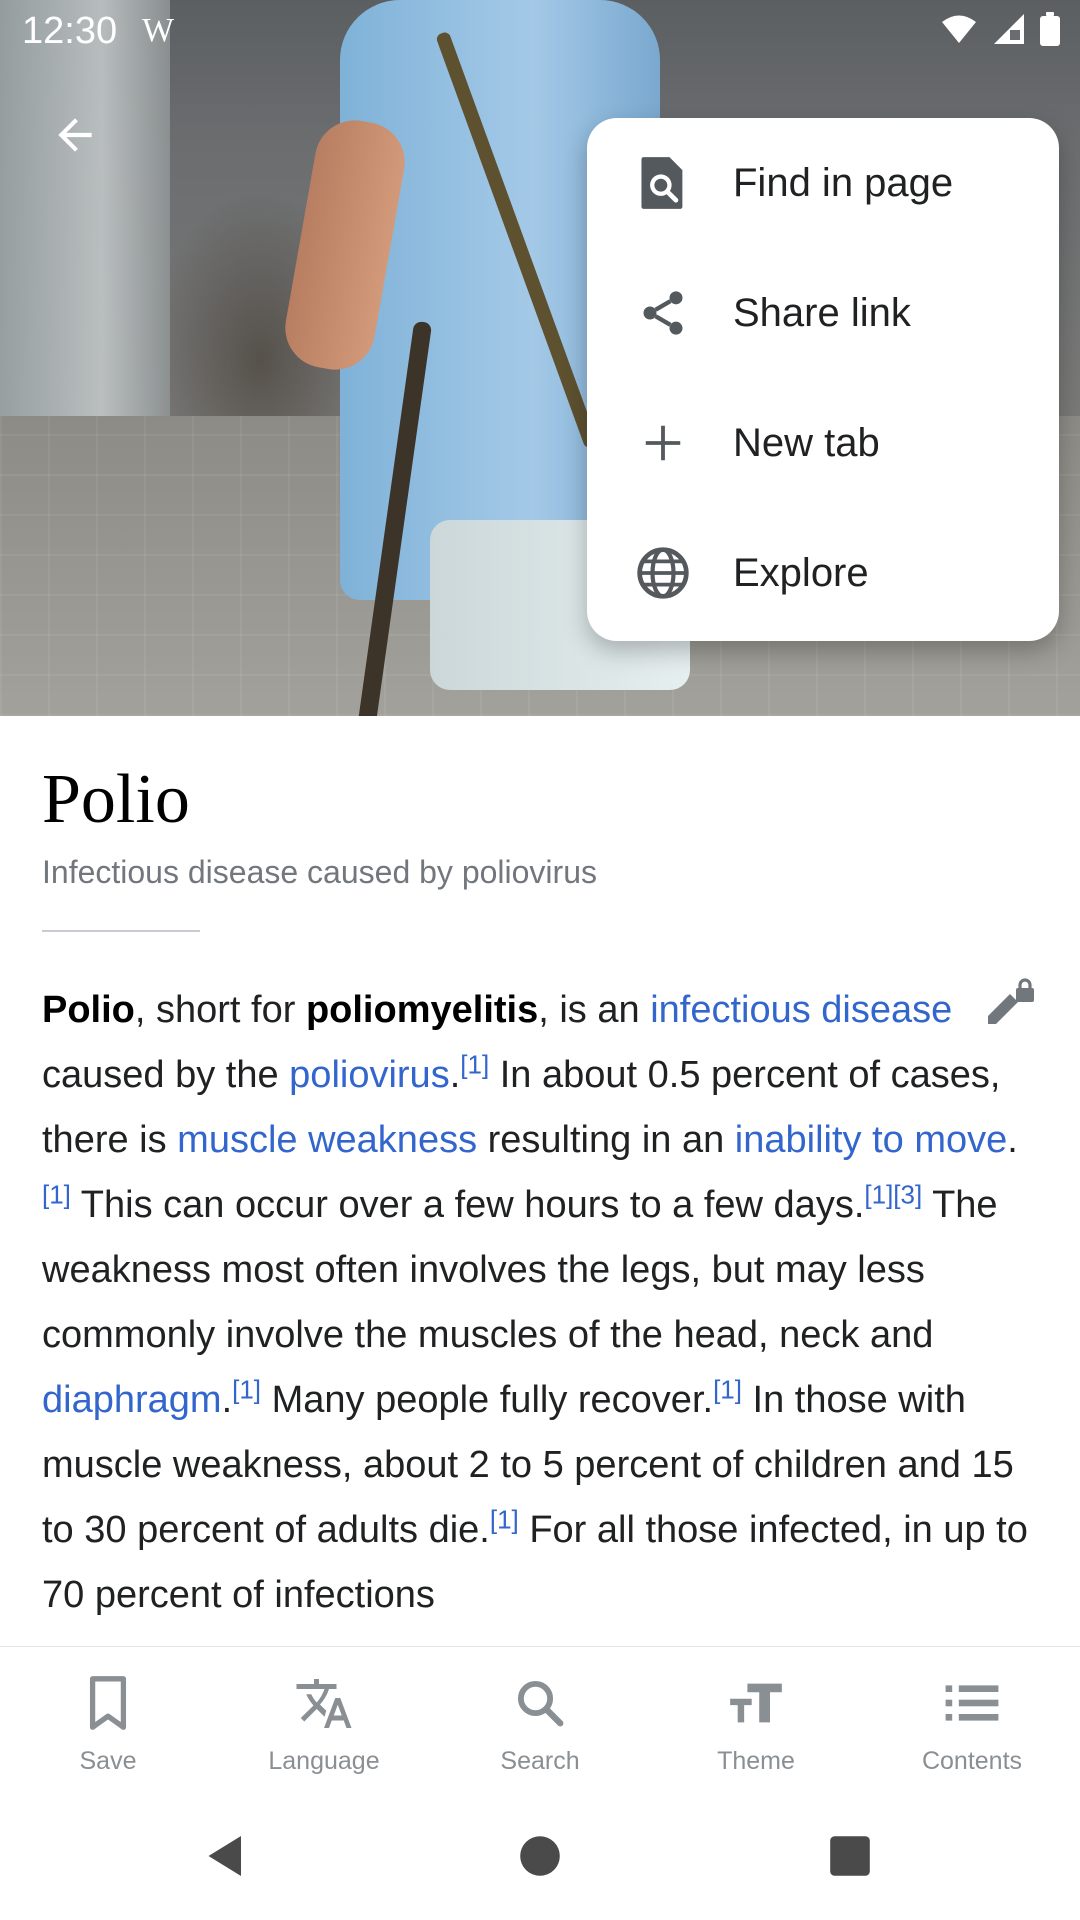  What do you see at coordinates (319, 872) in the screenshot?
I see `page-description: Infectious disease caused by poliovirus` at bounding box center [319, 872].